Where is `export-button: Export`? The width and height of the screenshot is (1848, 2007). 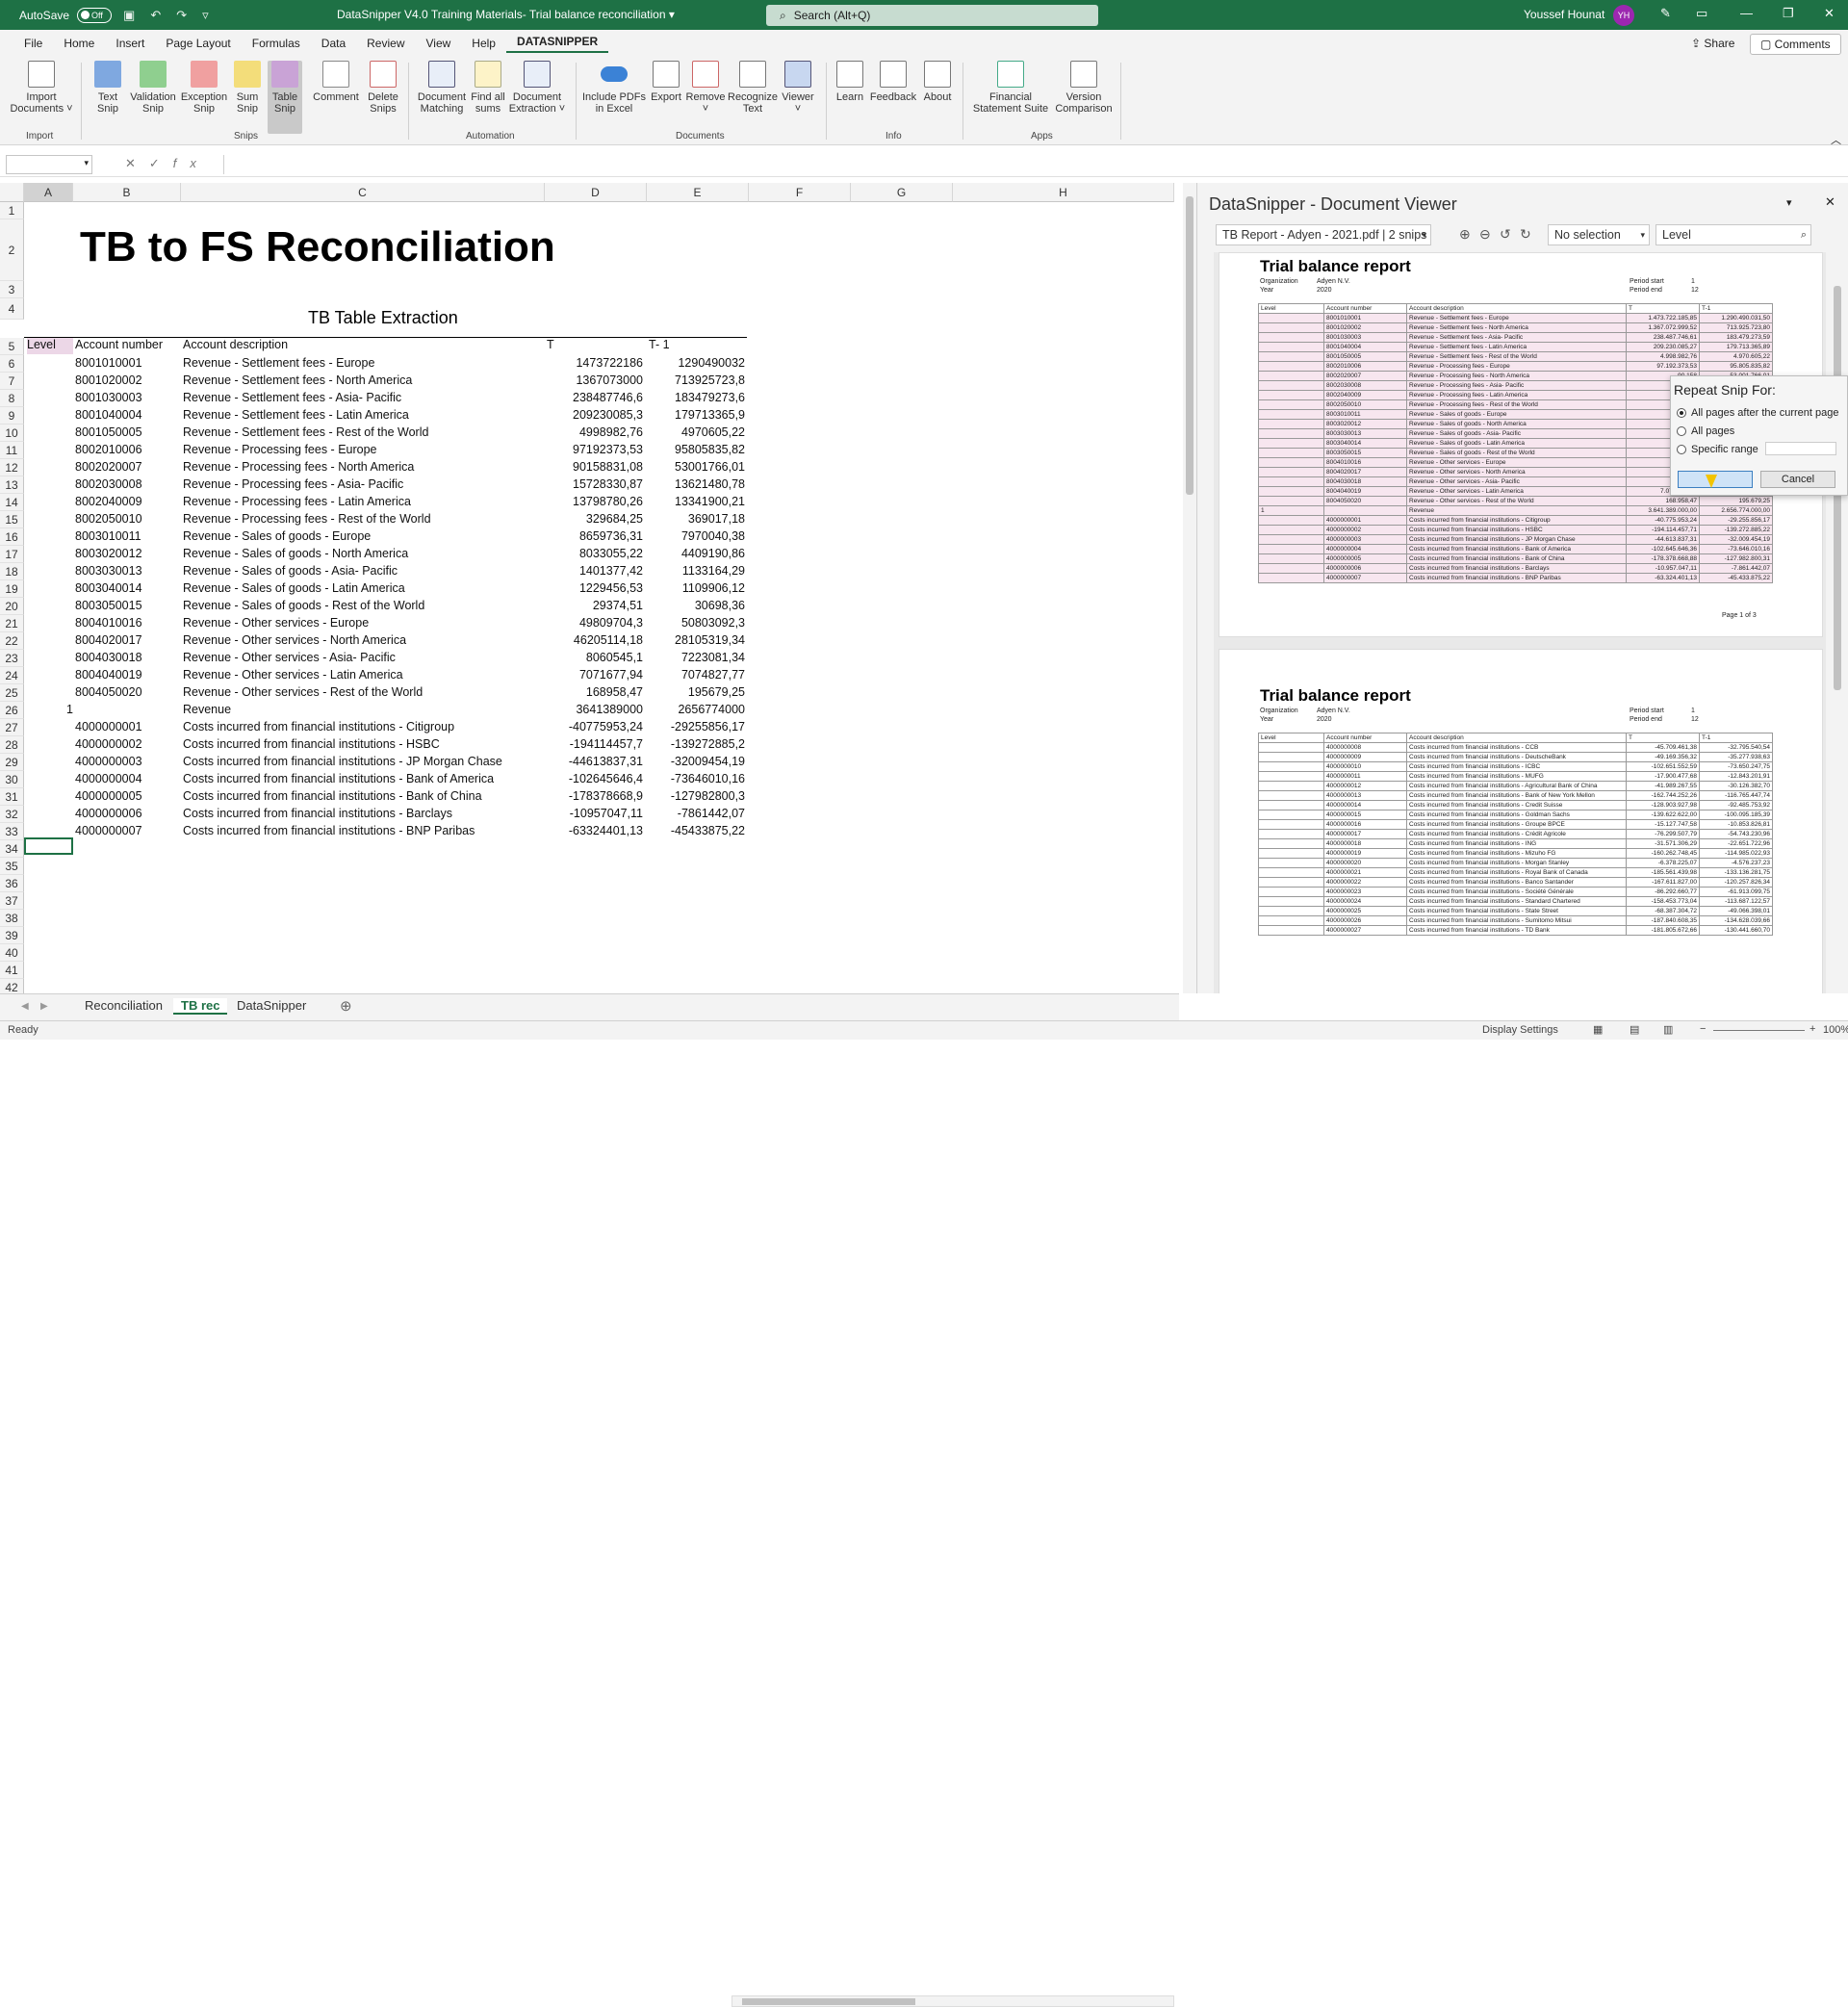
export-button: Export is located at coordinates (666, 82).